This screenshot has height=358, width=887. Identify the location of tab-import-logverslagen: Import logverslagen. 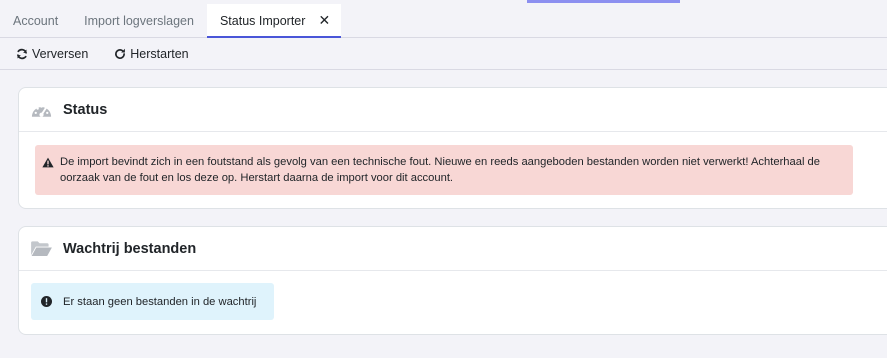
(139, 20).